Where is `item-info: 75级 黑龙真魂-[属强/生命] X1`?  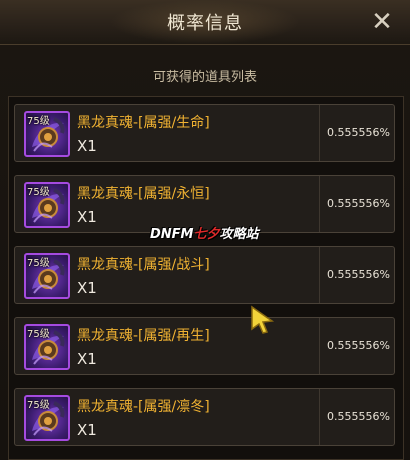 item-info: 75级 黑龙真魂-[属强/生命] X1 is located at coordinates (167, 133).